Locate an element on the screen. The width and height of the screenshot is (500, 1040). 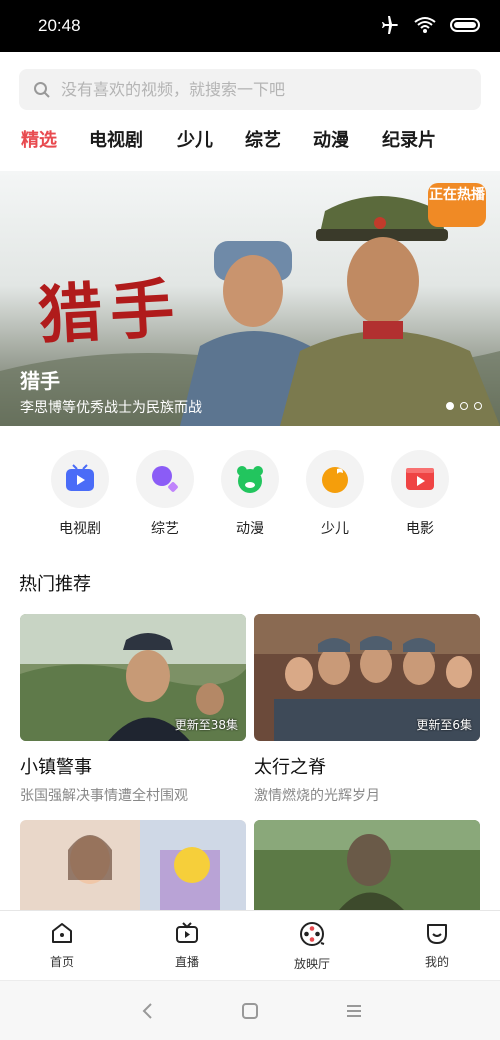
tab-variety: 综艺 is located at coordinates (263, 139).